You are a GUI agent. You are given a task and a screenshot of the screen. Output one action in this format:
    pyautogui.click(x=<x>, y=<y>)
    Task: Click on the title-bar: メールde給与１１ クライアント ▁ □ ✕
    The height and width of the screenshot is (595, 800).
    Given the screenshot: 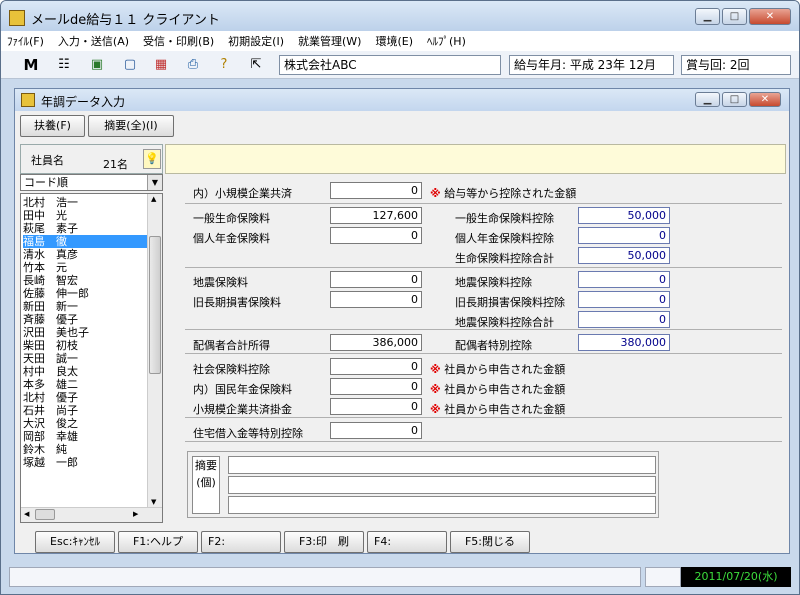 What is the action you would take?
    pyautogui.click(x=400, y=16)
    